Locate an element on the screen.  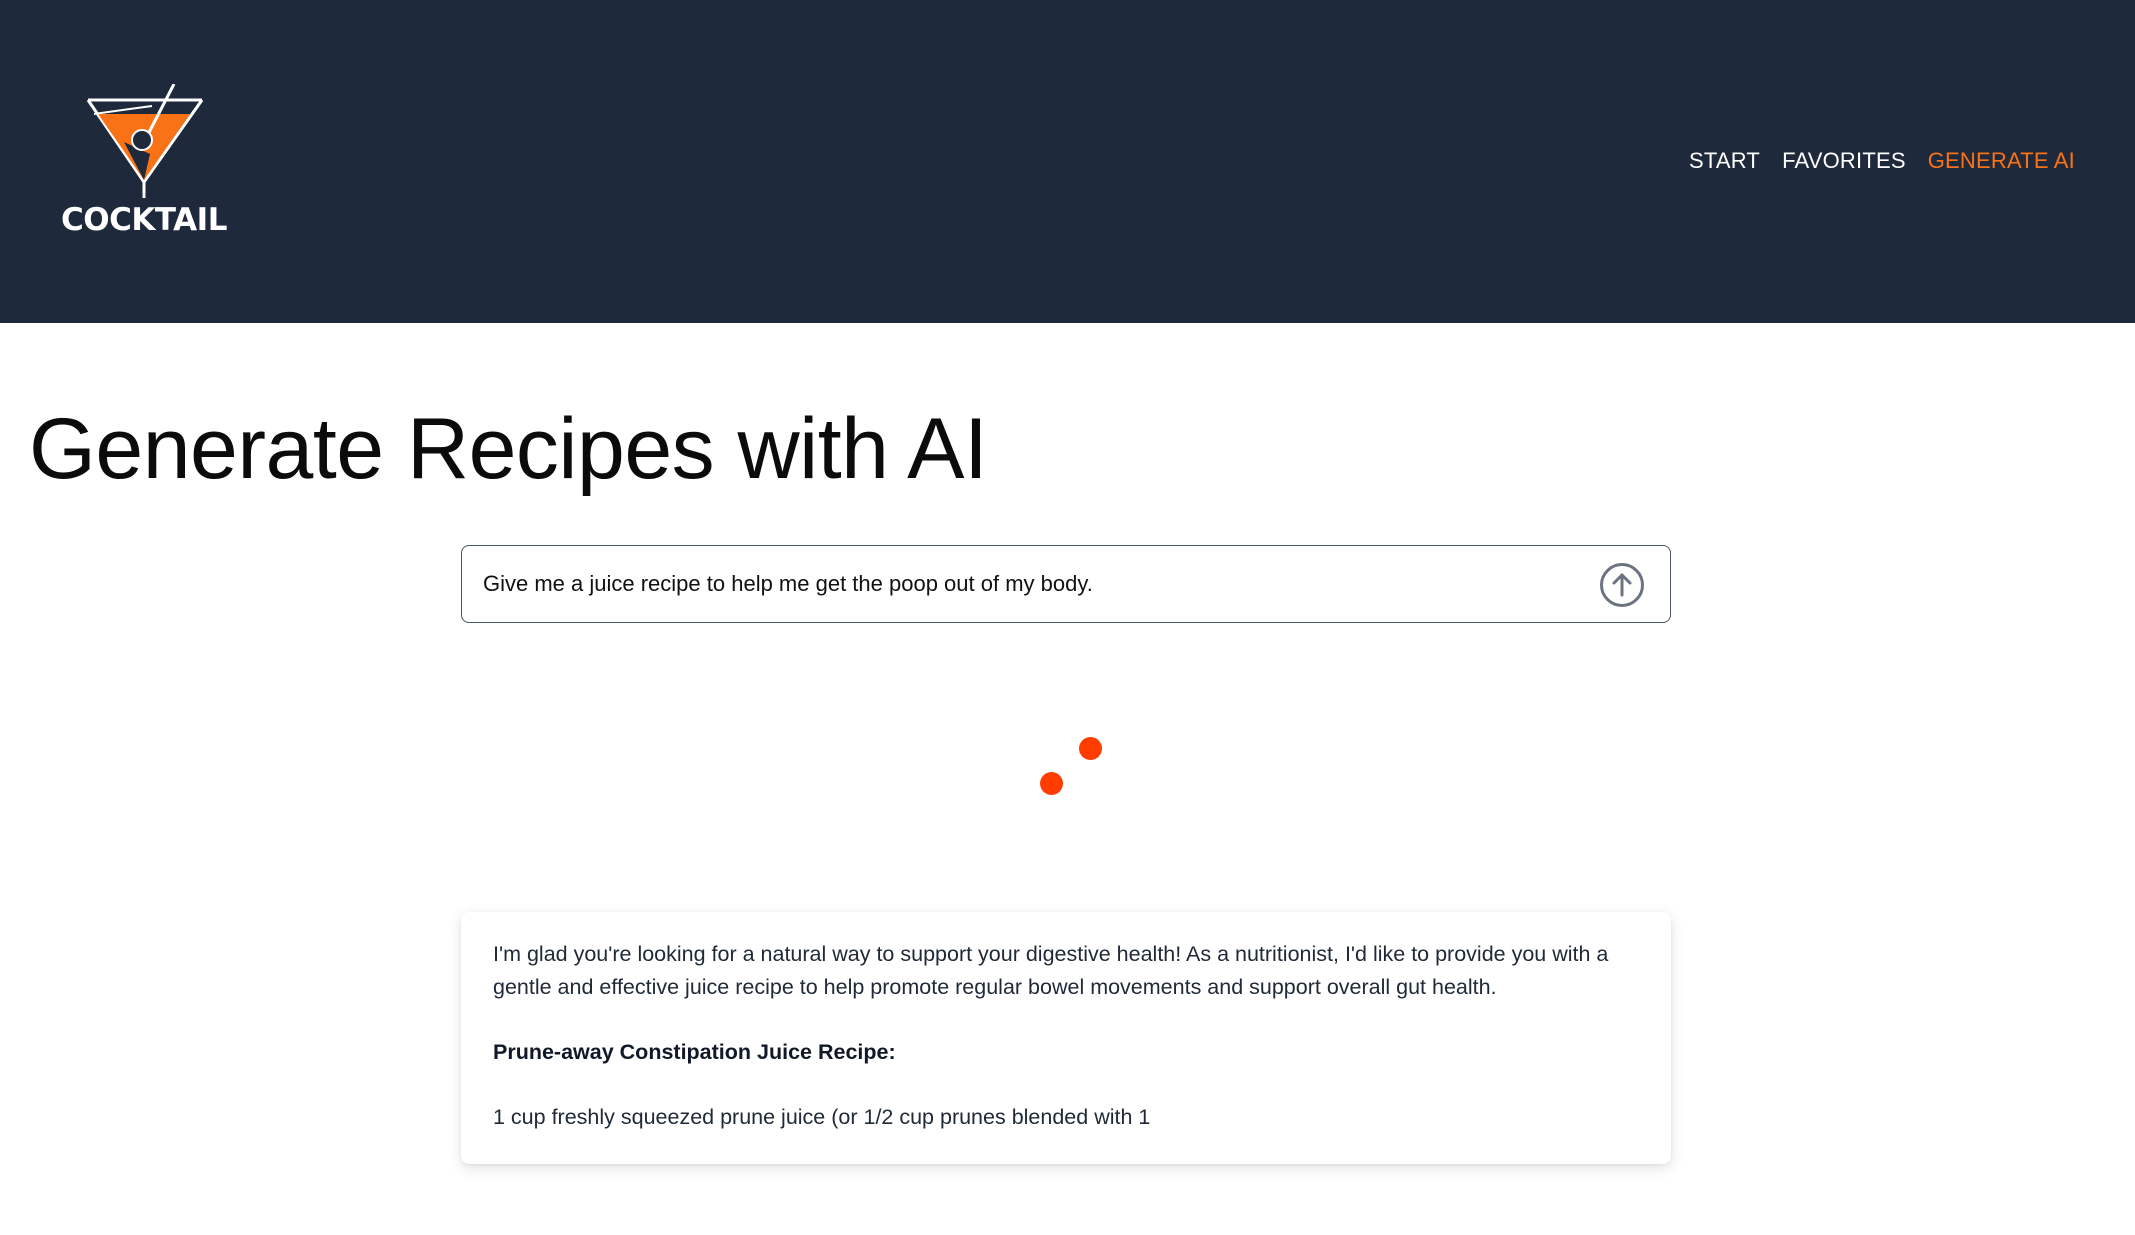
arrow-up-circle-icon is located at coordinates (1622, 585).